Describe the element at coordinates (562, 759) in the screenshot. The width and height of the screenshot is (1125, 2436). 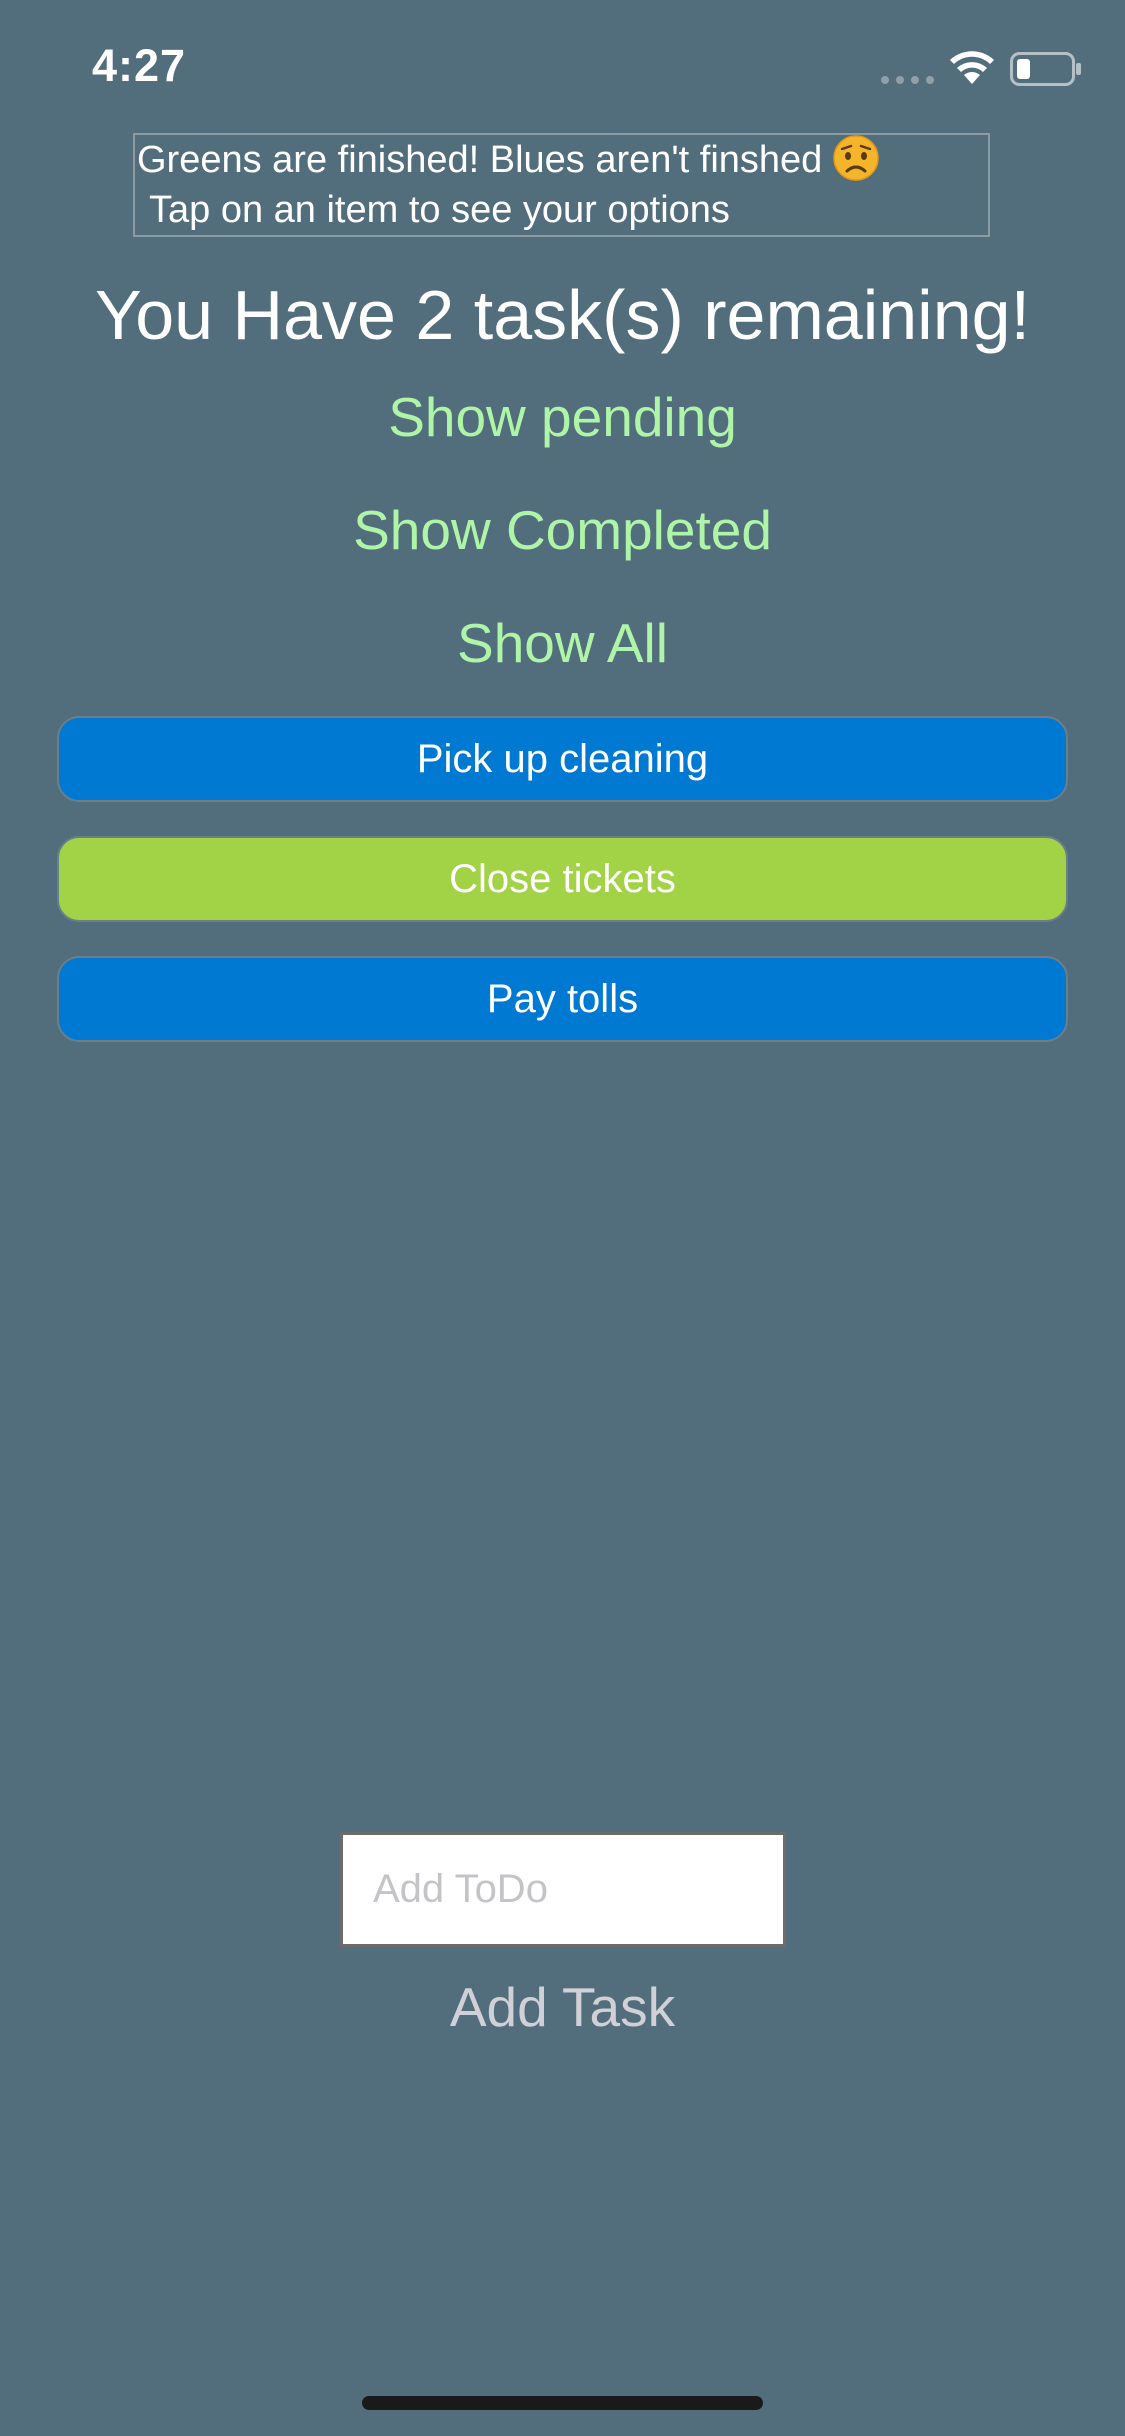
I see `task-item-pick-up-cleaning: Pick up cleaning` at that location.